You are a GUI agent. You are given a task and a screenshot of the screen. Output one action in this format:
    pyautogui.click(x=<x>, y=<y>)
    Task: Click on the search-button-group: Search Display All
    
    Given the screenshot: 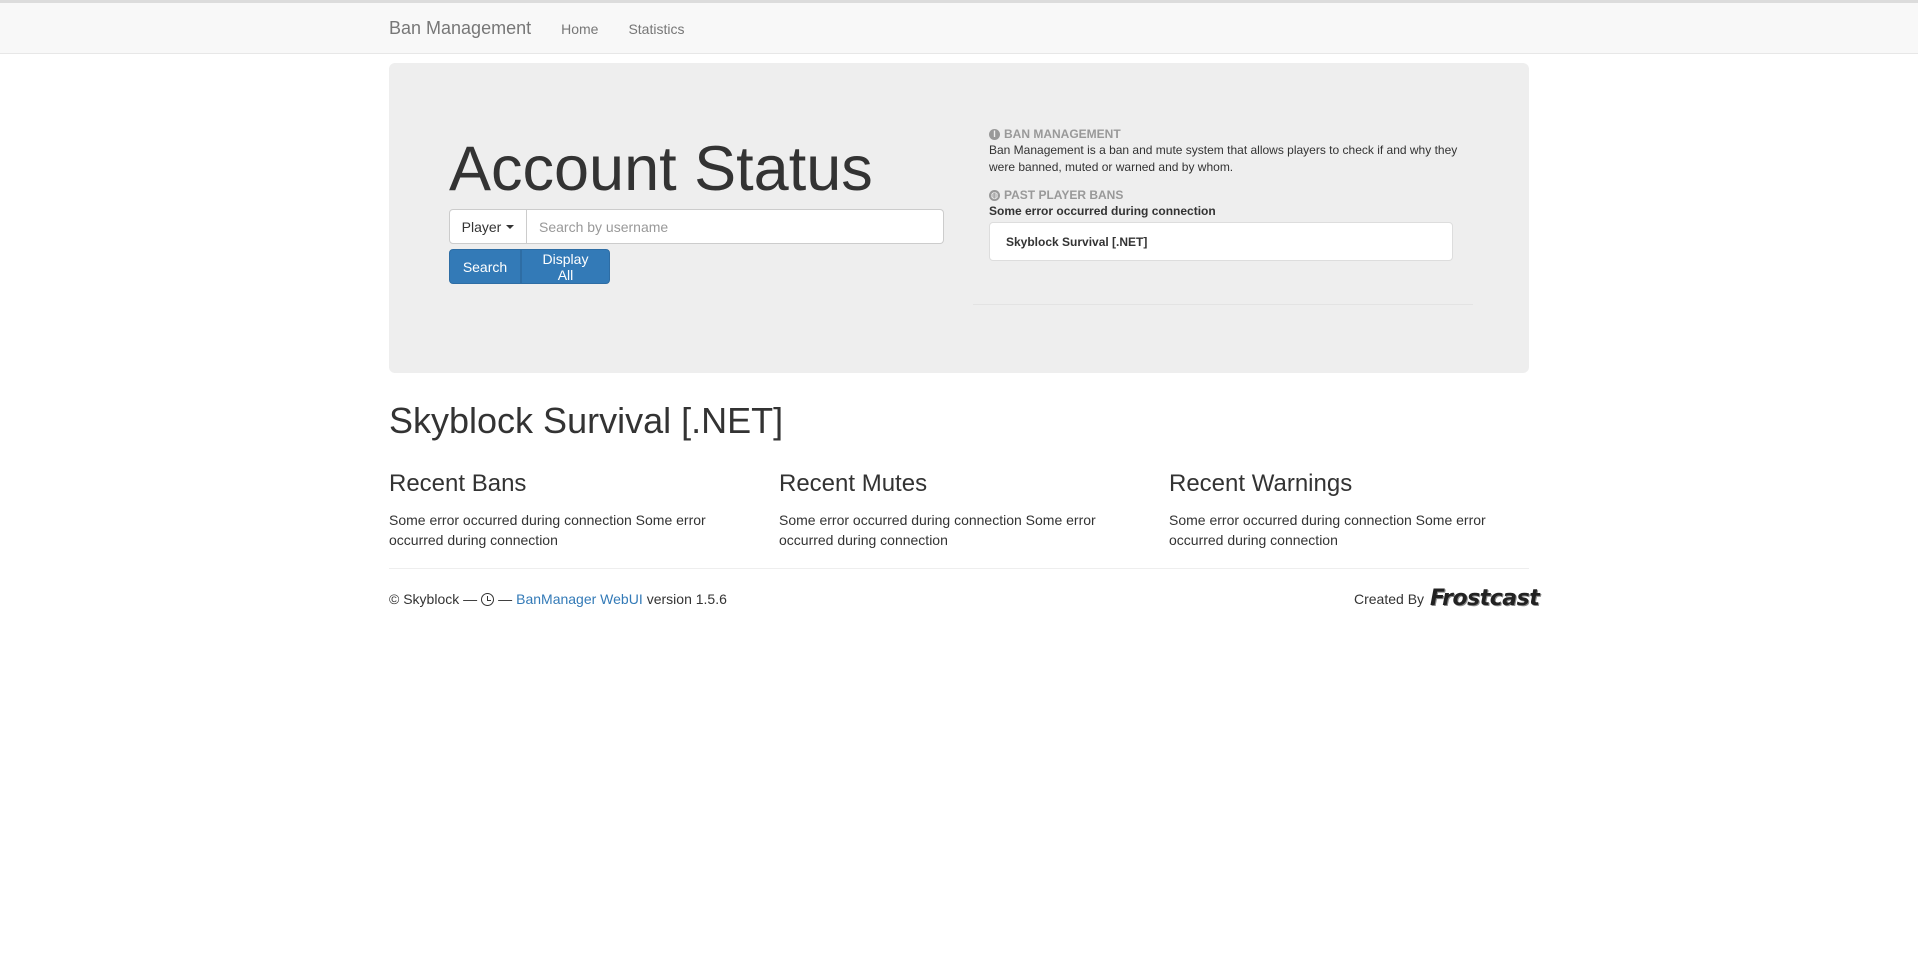 What is the action you would take?
    pyautogui.click(x=529, y=266)
    